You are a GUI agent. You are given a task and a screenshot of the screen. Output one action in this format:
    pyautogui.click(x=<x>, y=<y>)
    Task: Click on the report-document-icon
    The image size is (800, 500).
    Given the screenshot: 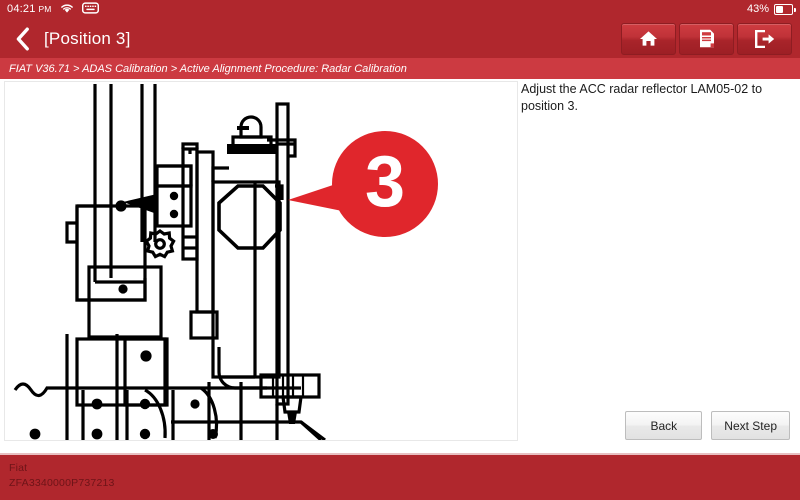 What is the action you would take?
    pyautogui.click(x=706, y=38)
    